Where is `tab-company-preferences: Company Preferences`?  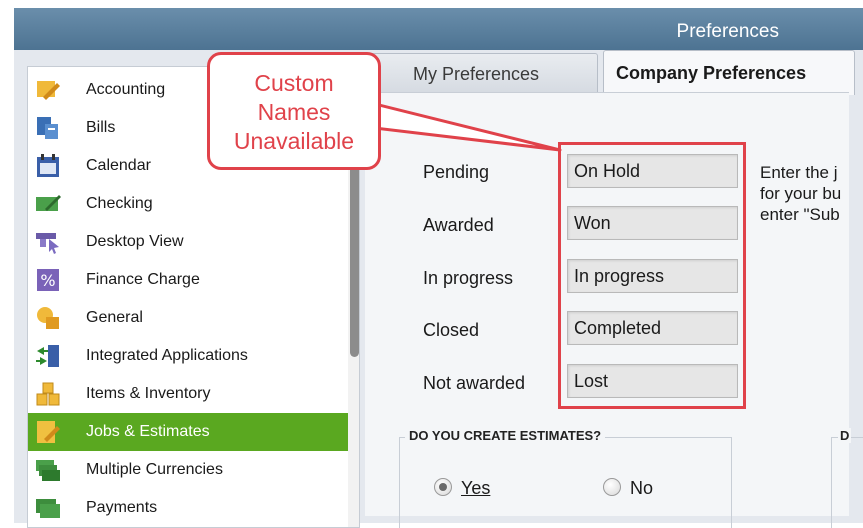
tab-company-preferences: Company Preferences is located at coordinates (729, 72).